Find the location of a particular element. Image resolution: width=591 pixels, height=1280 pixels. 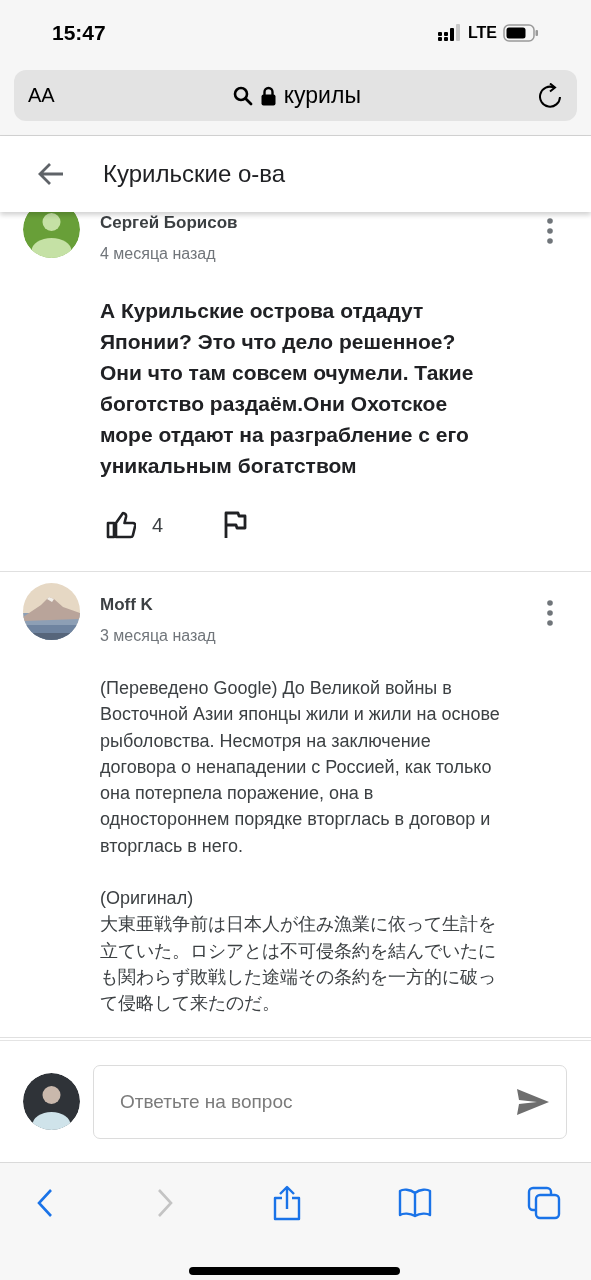

author-name: Сергей Борисов is located at coordinates (169, 223).